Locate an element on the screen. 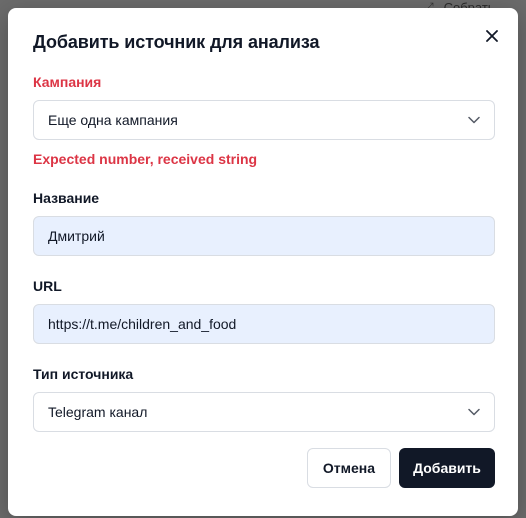 Image resolution: width=526 pixels, height=518 pixels. url-input is located at coordinates (264, 324).